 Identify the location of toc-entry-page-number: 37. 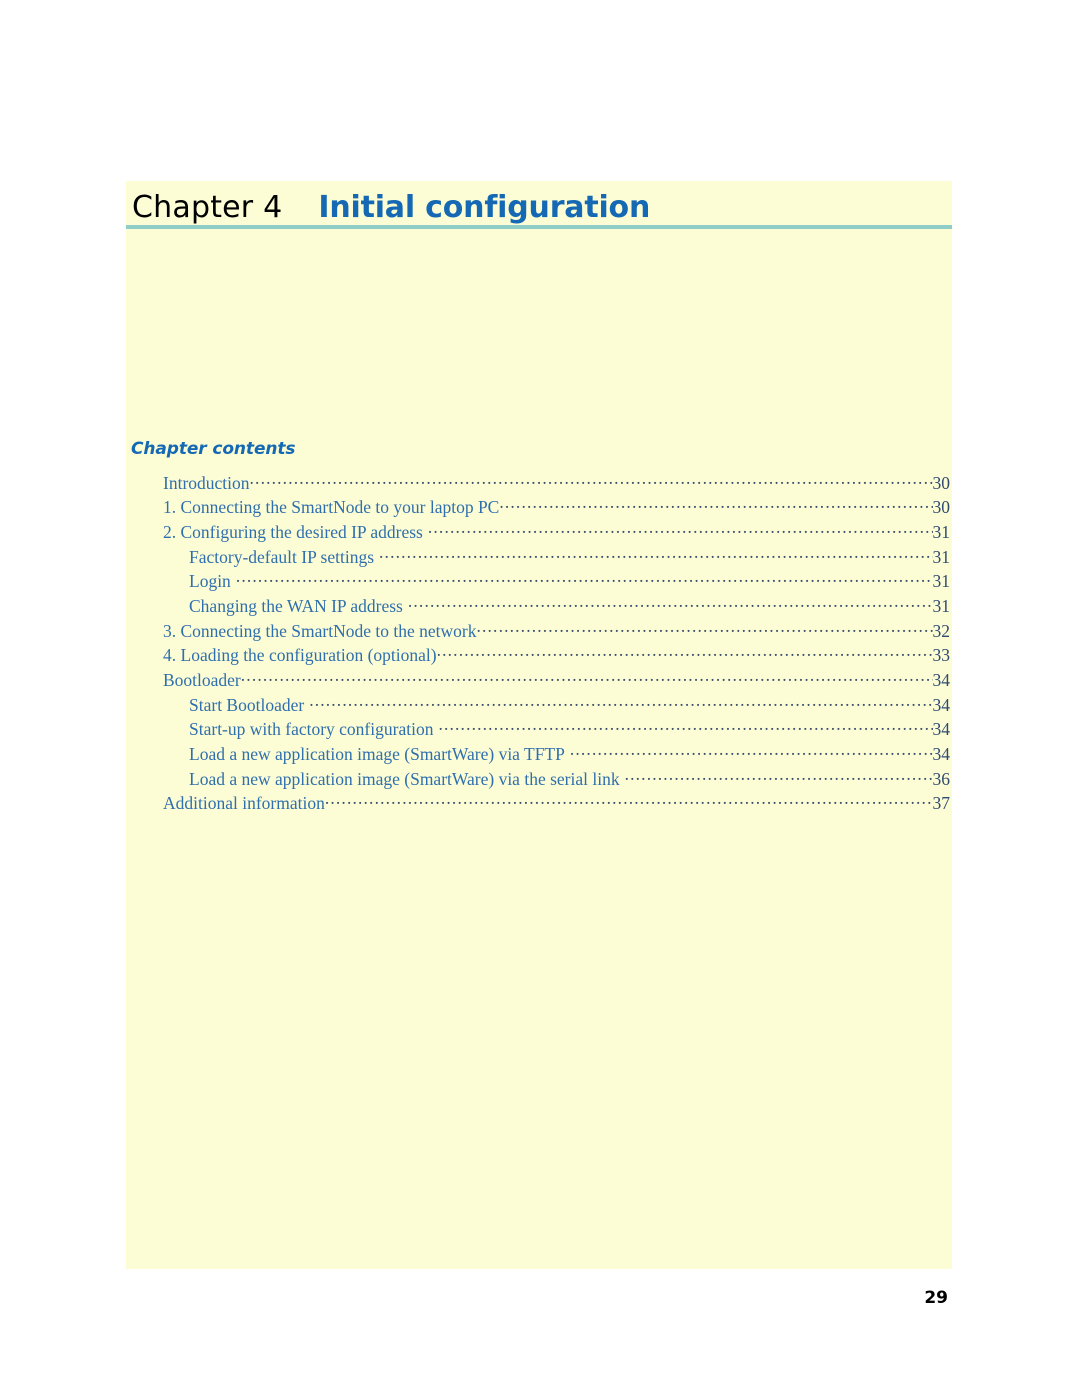
(941, 803).